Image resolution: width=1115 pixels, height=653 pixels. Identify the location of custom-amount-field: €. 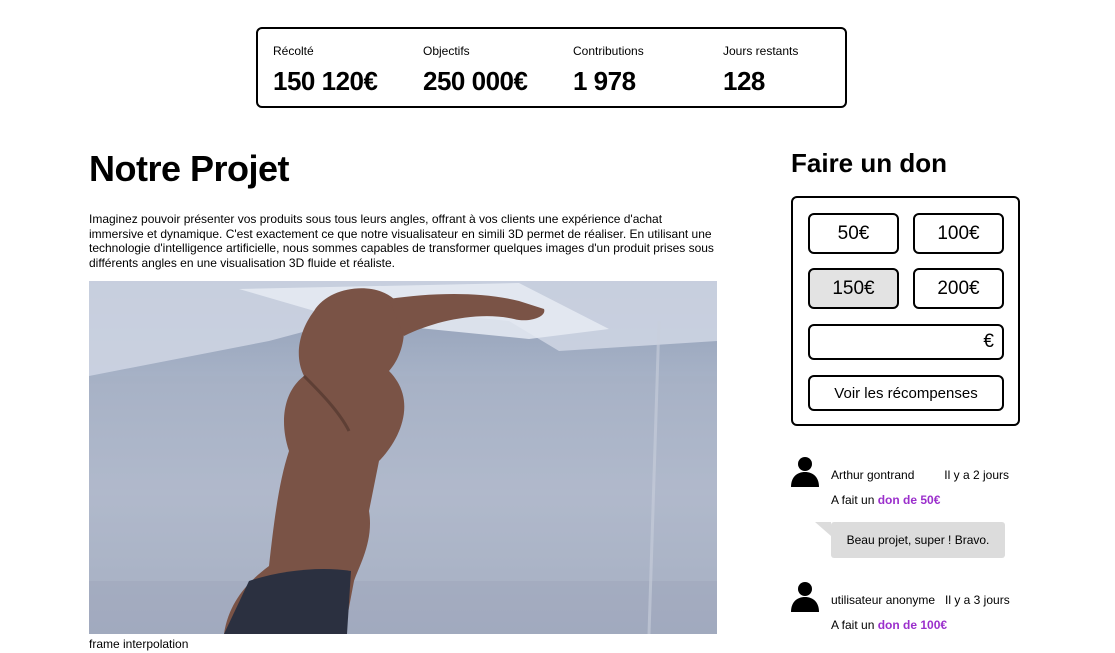
(906, 342).